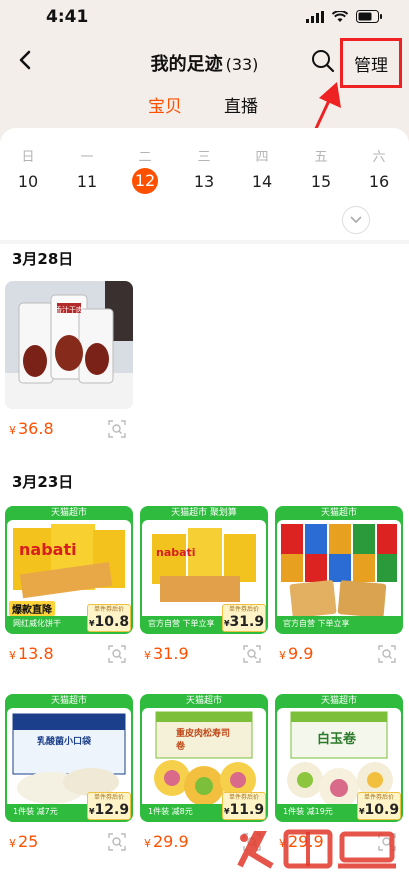  What do you see at coordinates (337, 739) in the screenshot?
I see `product-image-text: 白玉卷` at bounding box center [337, 739].